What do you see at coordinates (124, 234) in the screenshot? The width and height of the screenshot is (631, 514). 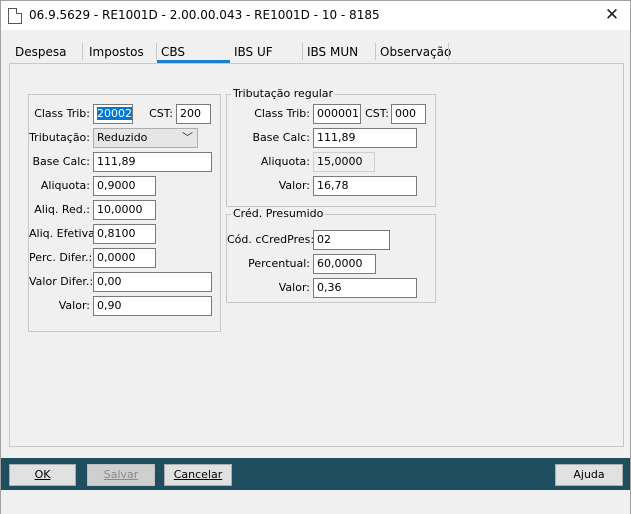 I see `aliq-efetiva-input: 0,8100` at bounding box center [124, 234].